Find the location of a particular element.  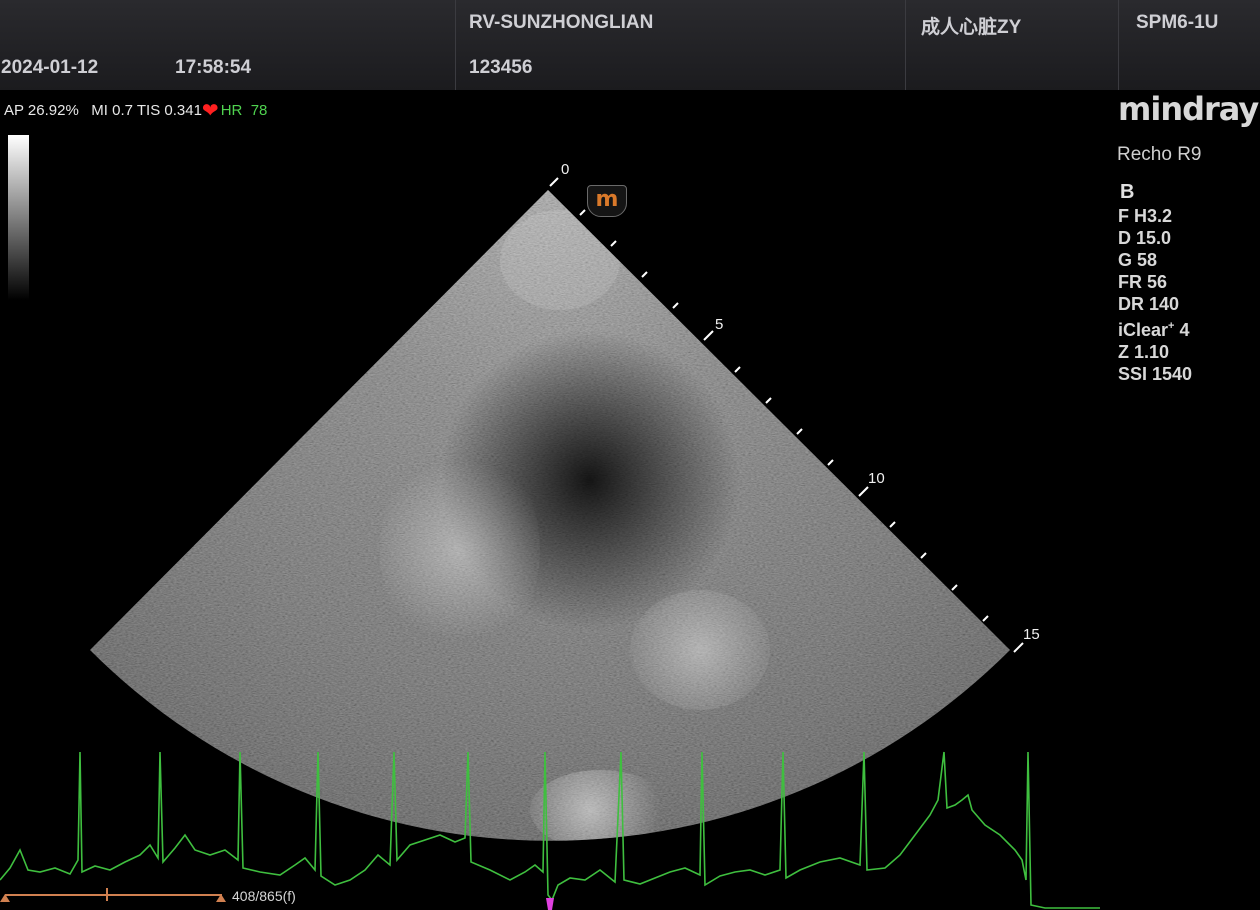

orientation-marker-icon: m is located at coordinates (607, 201).